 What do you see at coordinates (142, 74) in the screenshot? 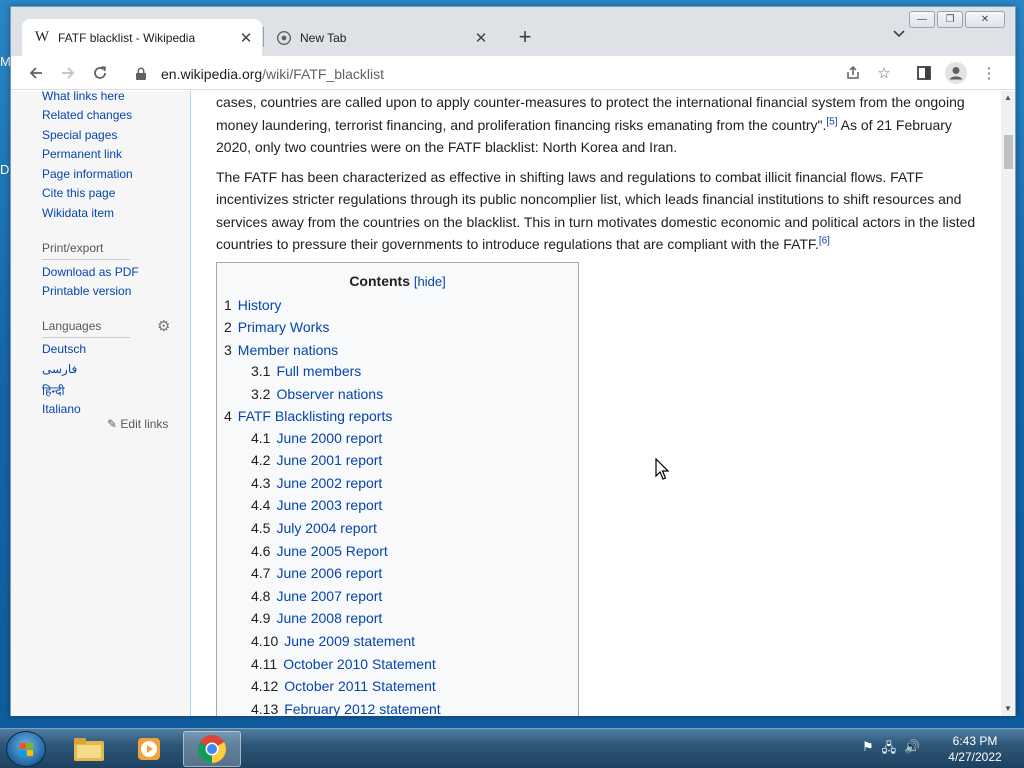
I see `lock-icon` at bounding box center [142, 74].